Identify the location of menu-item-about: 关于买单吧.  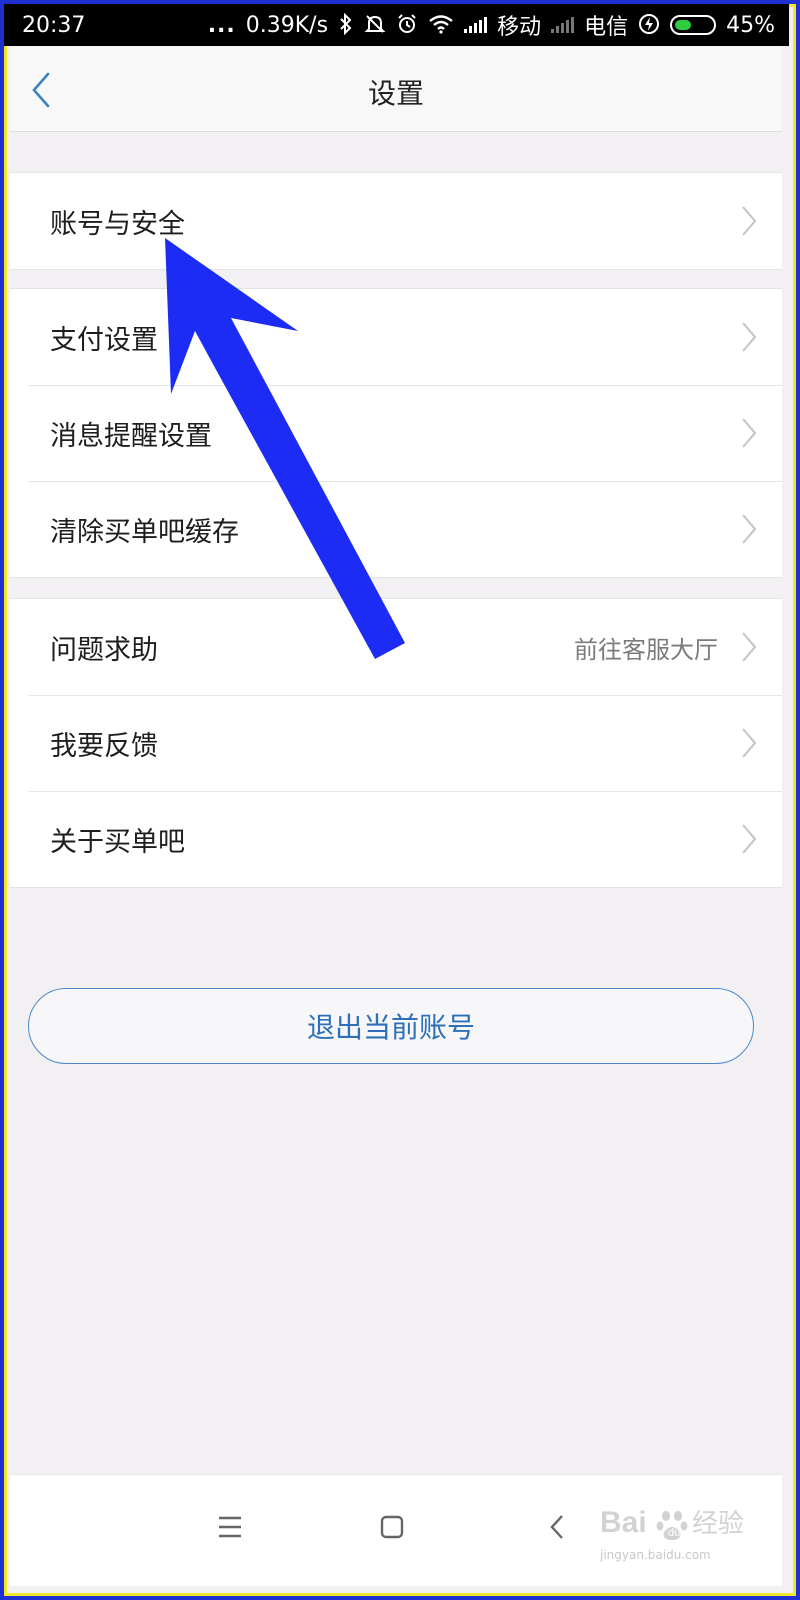
(396, 839).